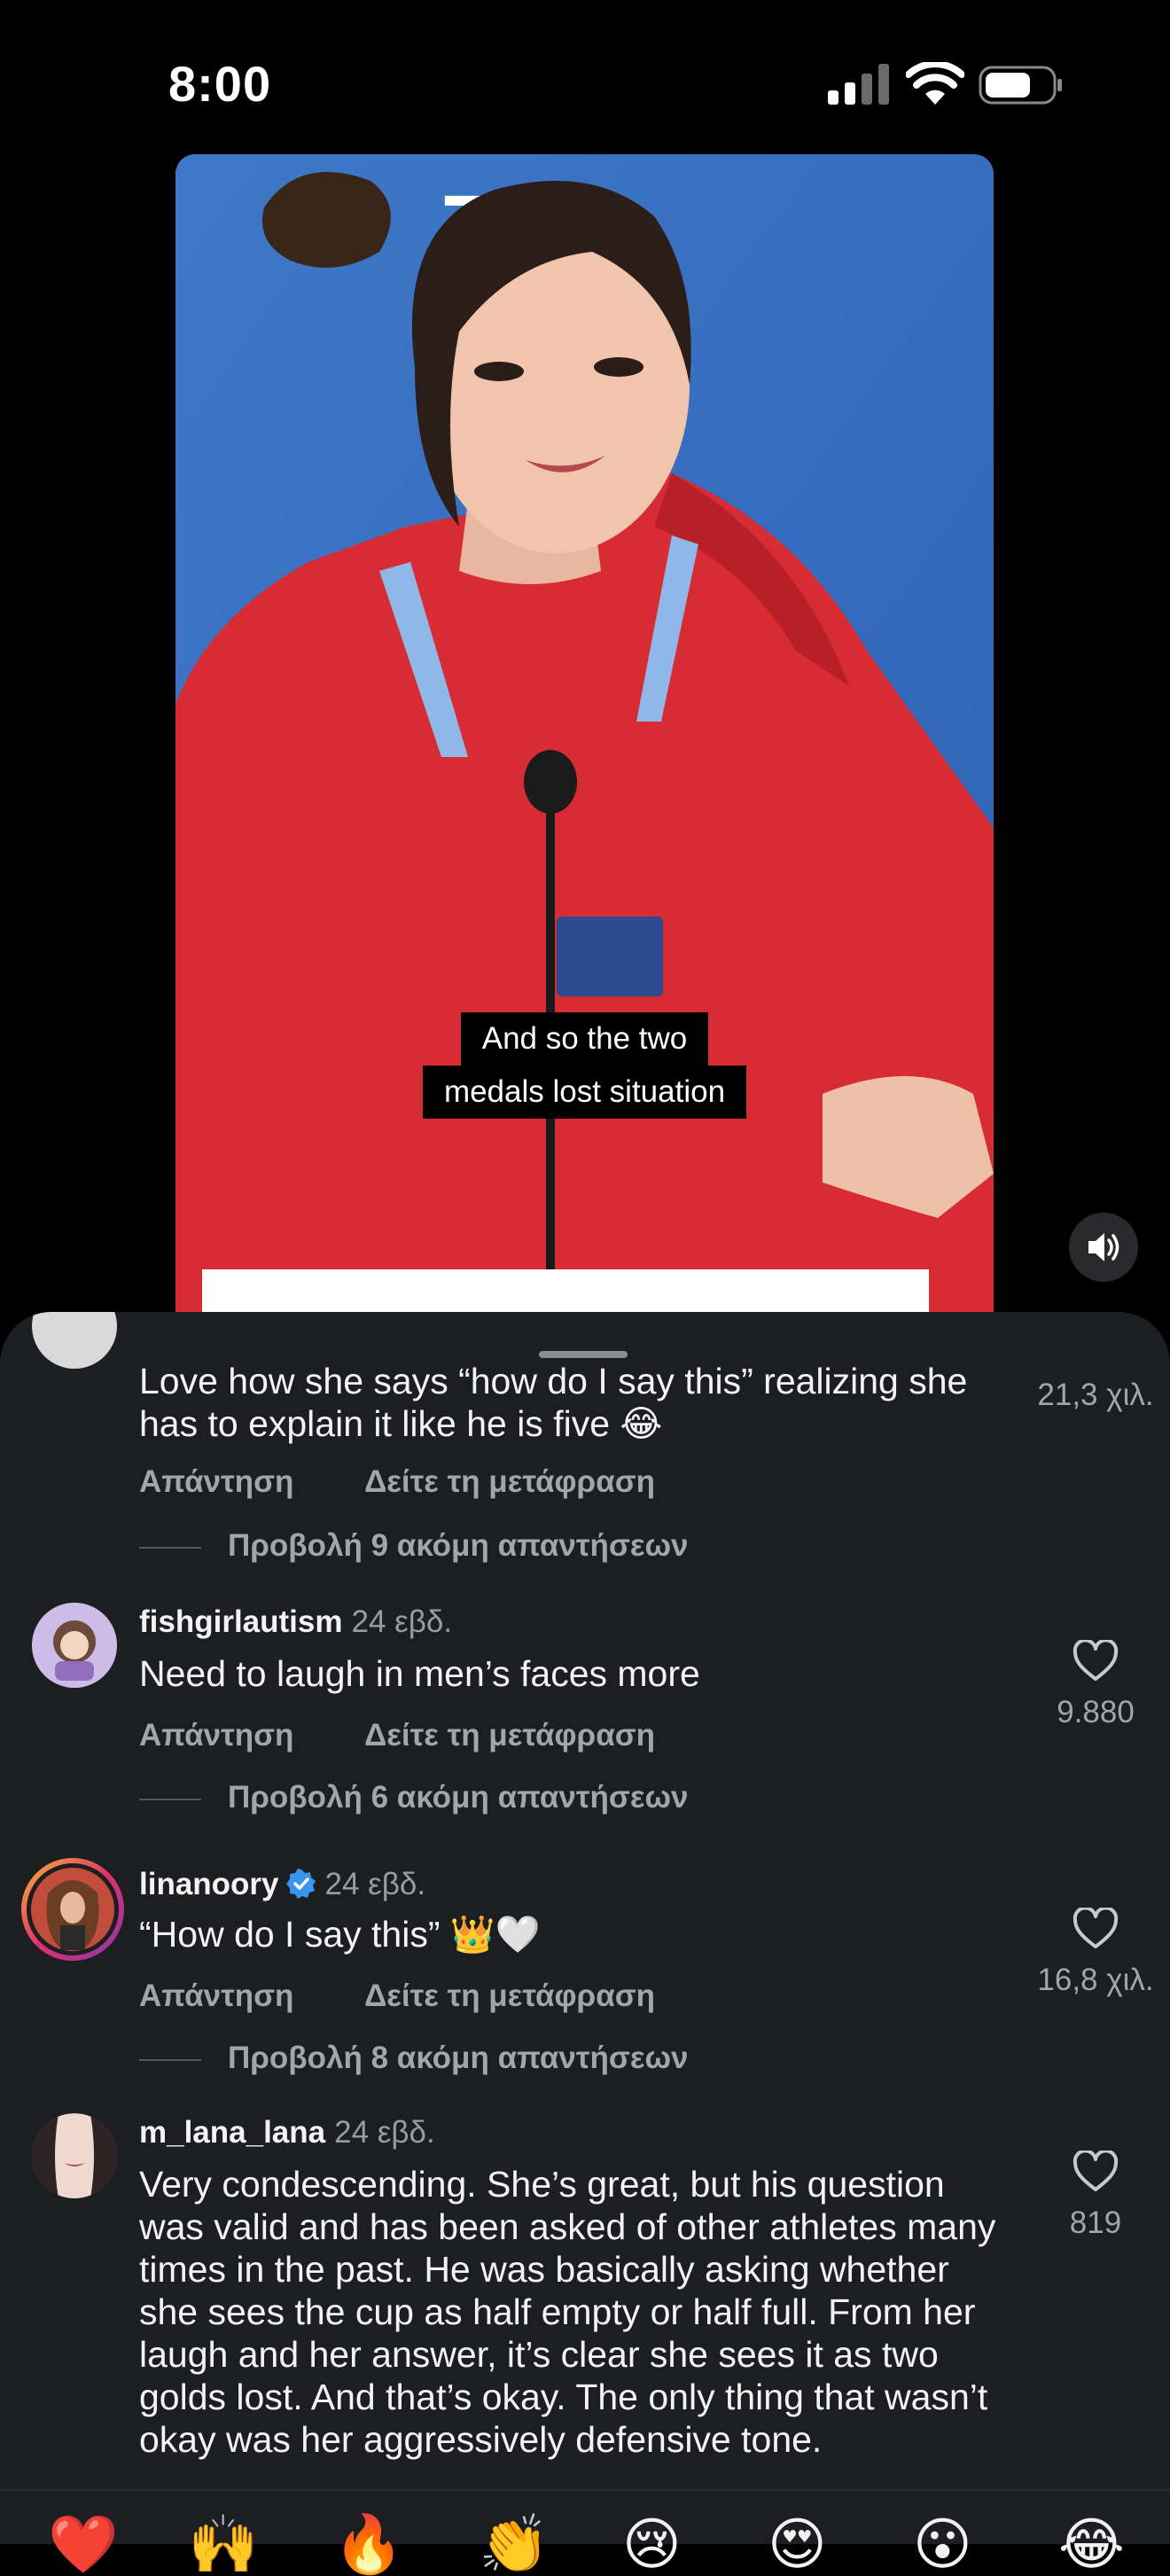  I want to click on like-count: 819, so click(1095, 2222).